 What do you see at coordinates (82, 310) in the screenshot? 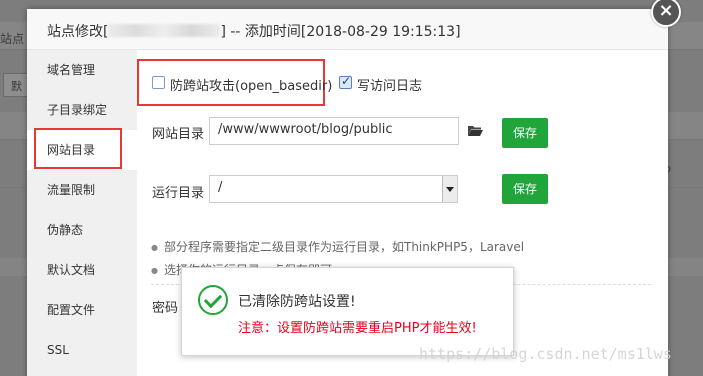
I see `sidebar-item-config: 配置文件` at bounding box center [82, 310].